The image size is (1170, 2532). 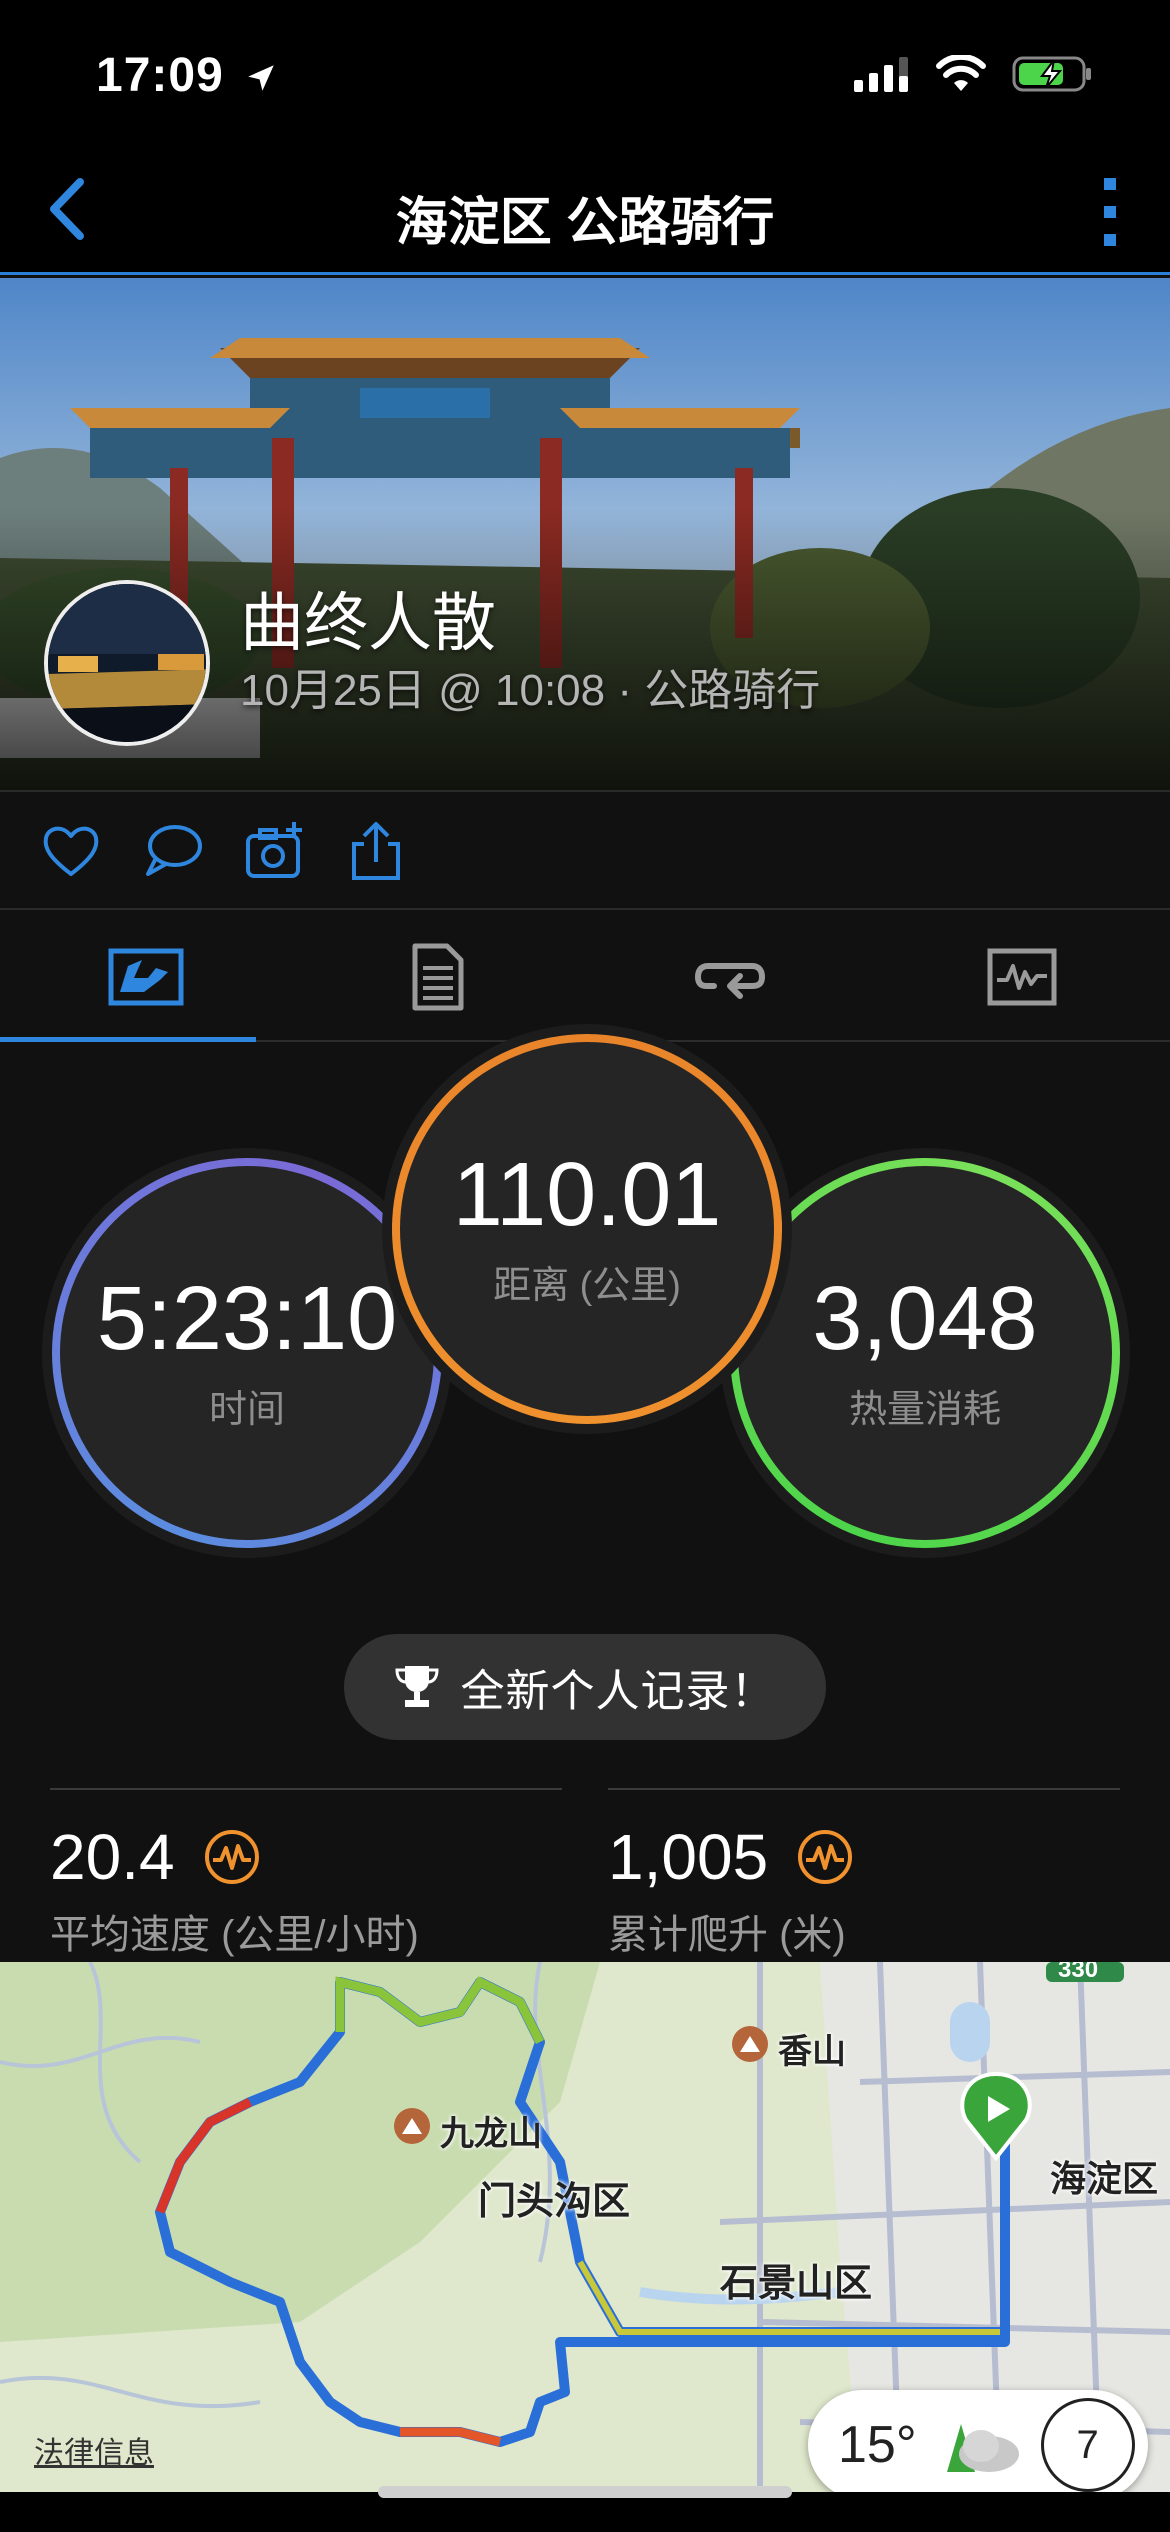 What do you see at coordinates (1104, 2178) in the screenshot?
I see `map-label-haidian: 海淀区` at bounding box center [1104, 2178].